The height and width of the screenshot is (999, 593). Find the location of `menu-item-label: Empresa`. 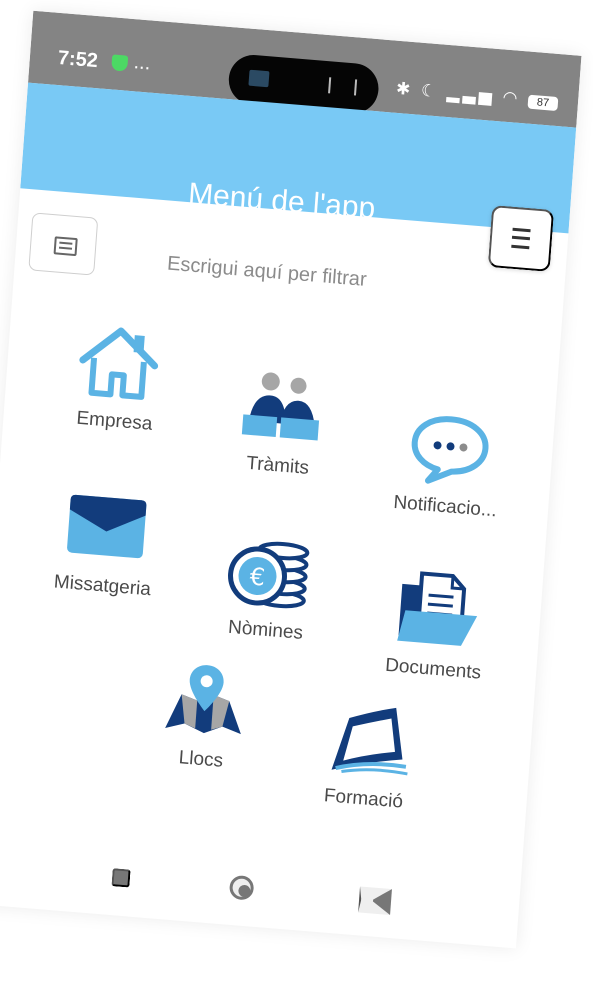

menu-item-label: Empresa is located at coordinates (114, 421).